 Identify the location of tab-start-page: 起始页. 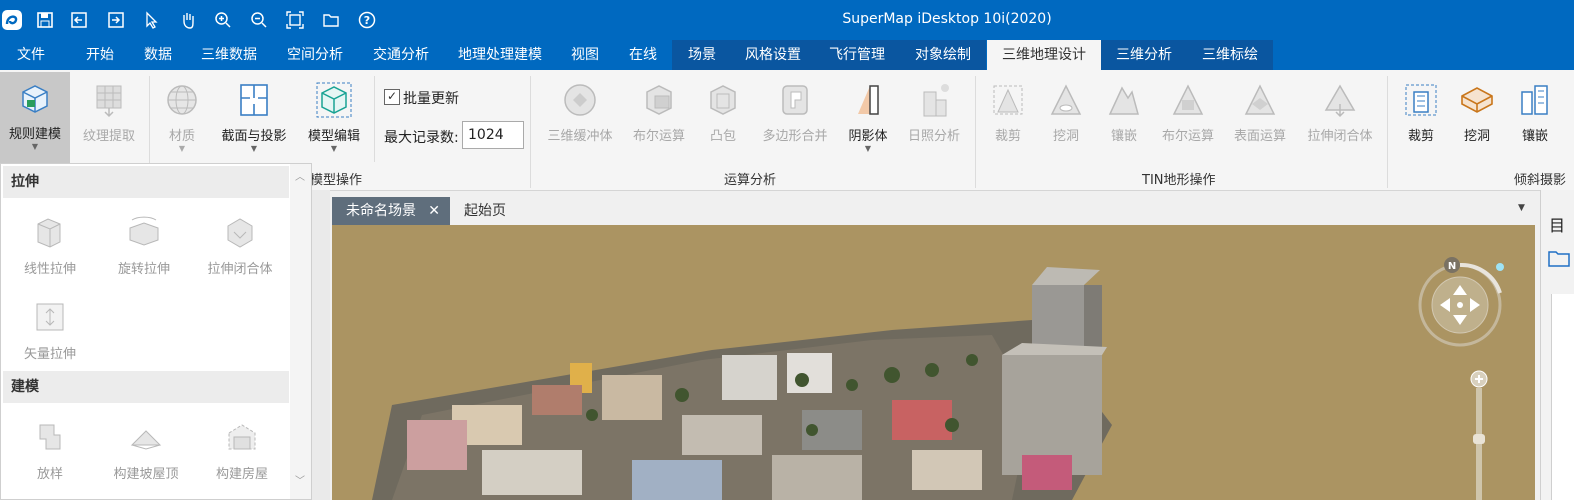
(493, 211).